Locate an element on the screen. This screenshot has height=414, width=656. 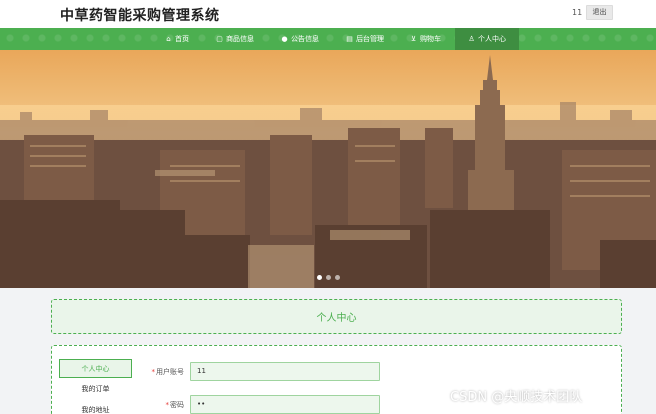
nav-item-admin: ▤ 后台管理 is located at coordinates (365, 39).